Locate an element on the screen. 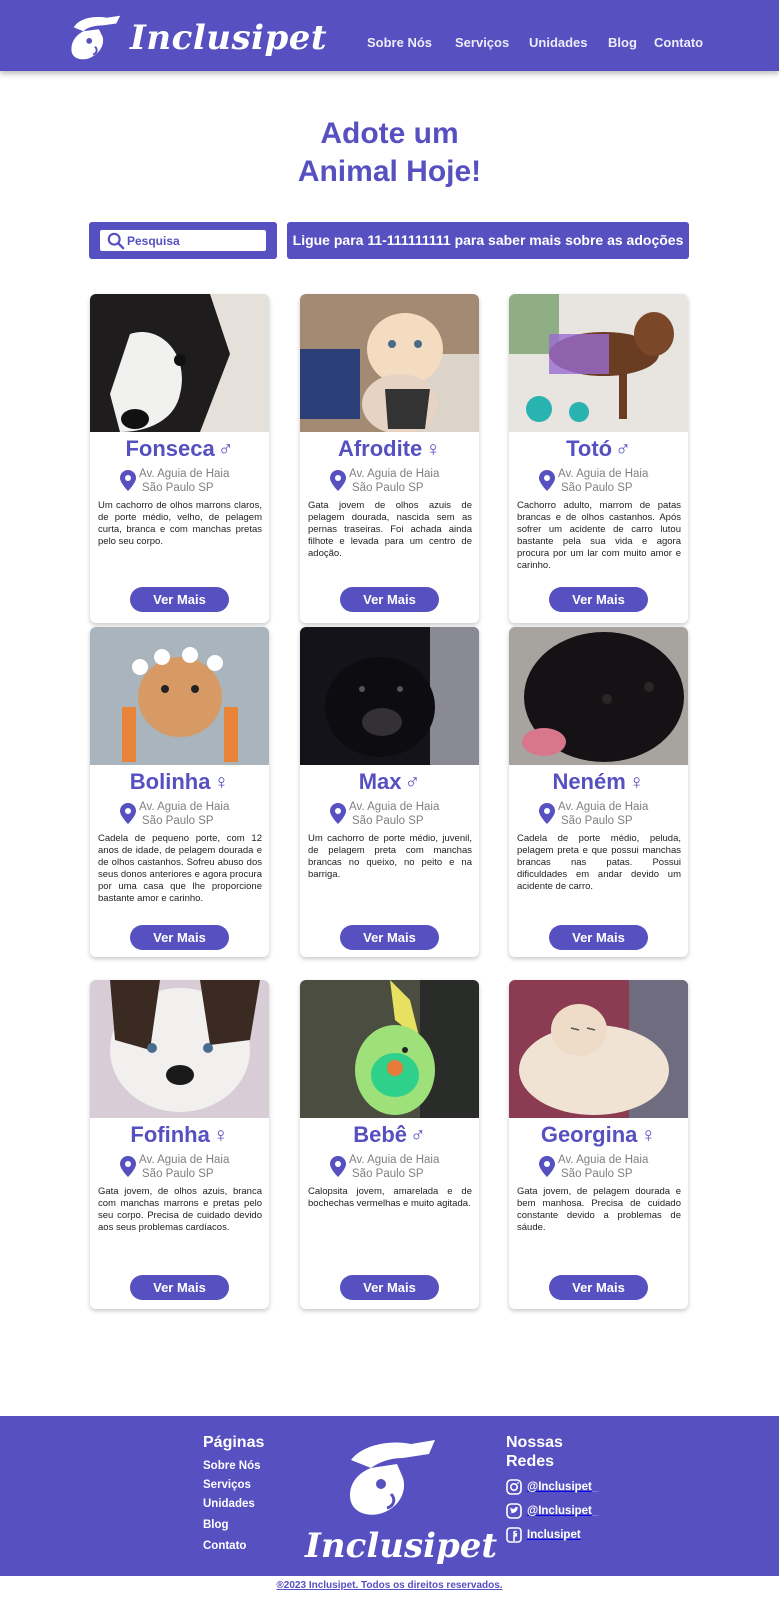 This screenshot has width=779, height=1600. footer-brand-name: Inclusipet is located at coordinates (401, 1546).